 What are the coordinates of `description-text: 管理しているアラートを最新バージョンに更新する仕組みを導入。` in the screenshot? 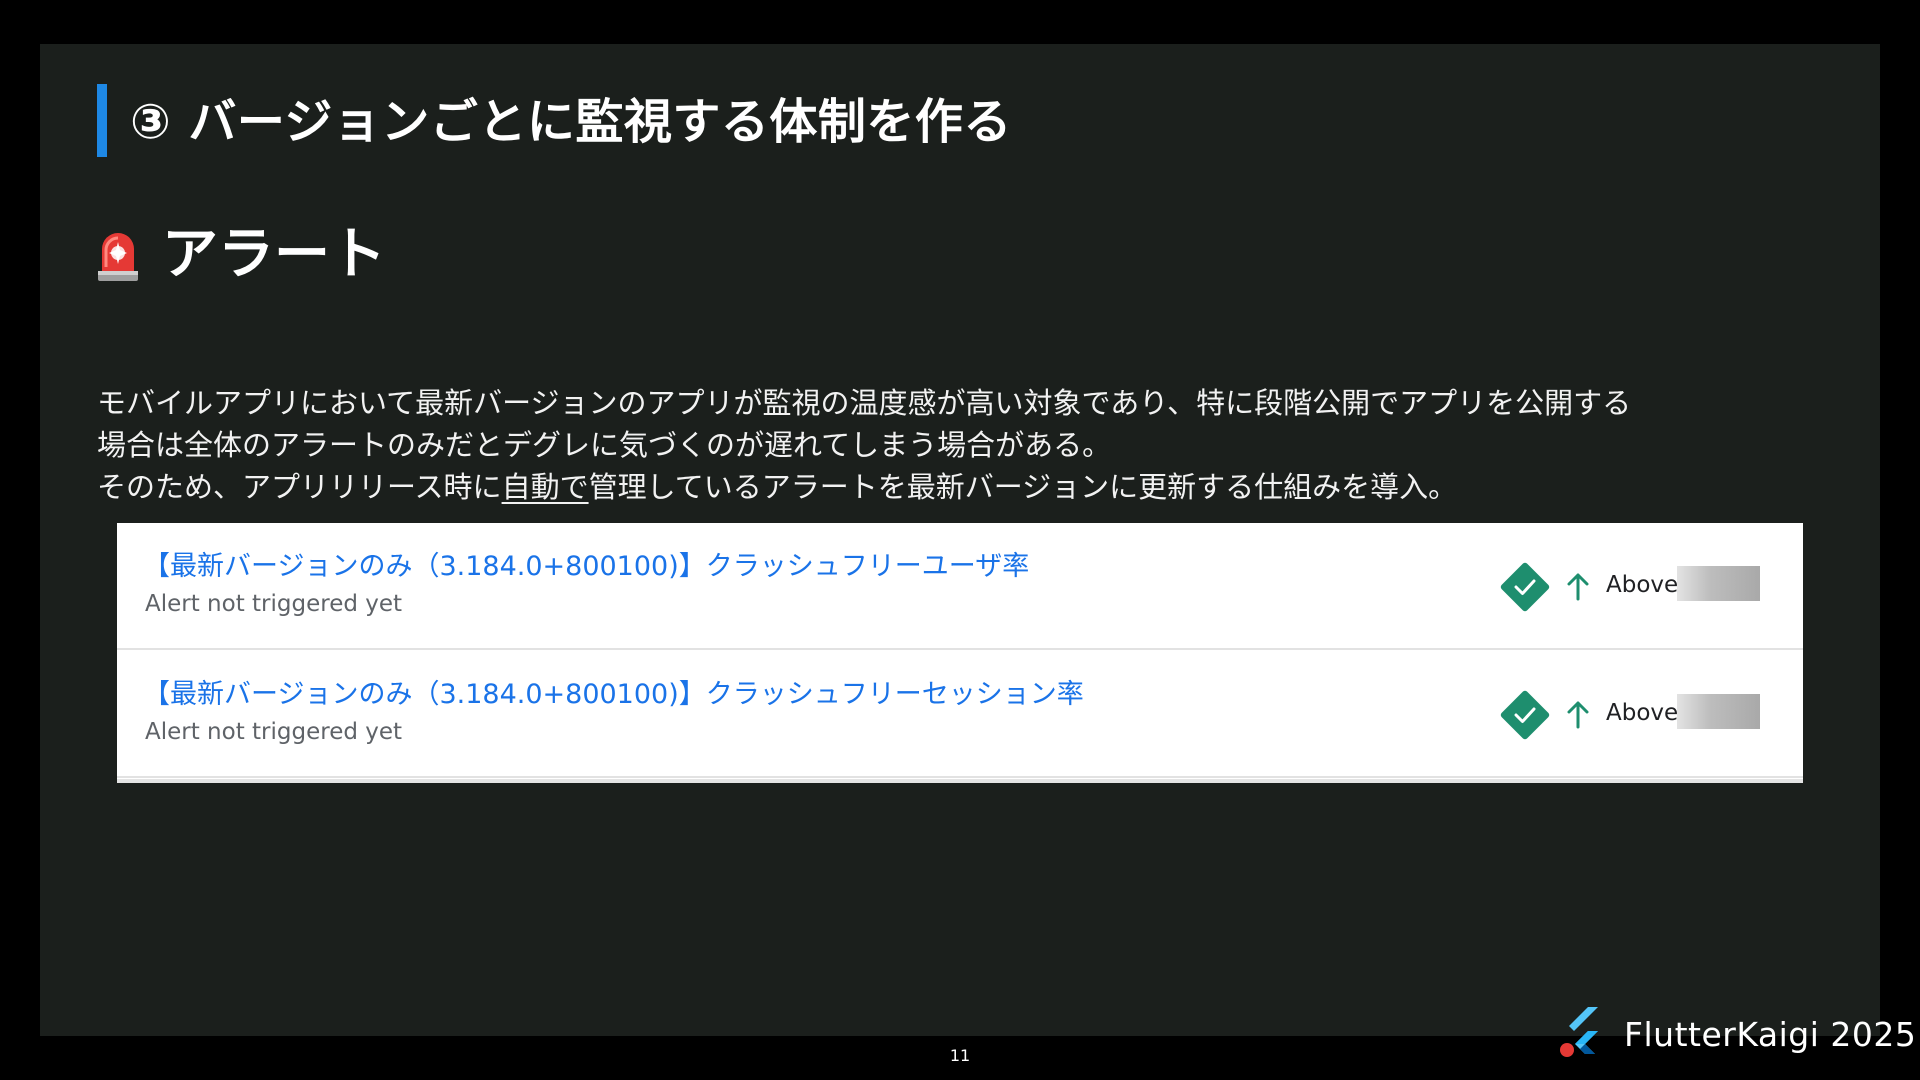 It's located at (1023, 487).